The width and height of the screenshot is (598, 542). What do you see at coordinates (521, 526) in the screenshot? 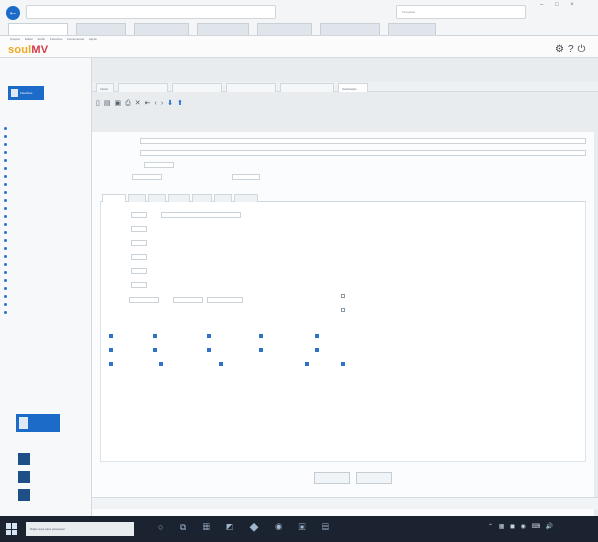
I see `system-tray: ⌃ ▦ ◼ ◉ ⌨ 🔊` at bounding box center [521, 526].